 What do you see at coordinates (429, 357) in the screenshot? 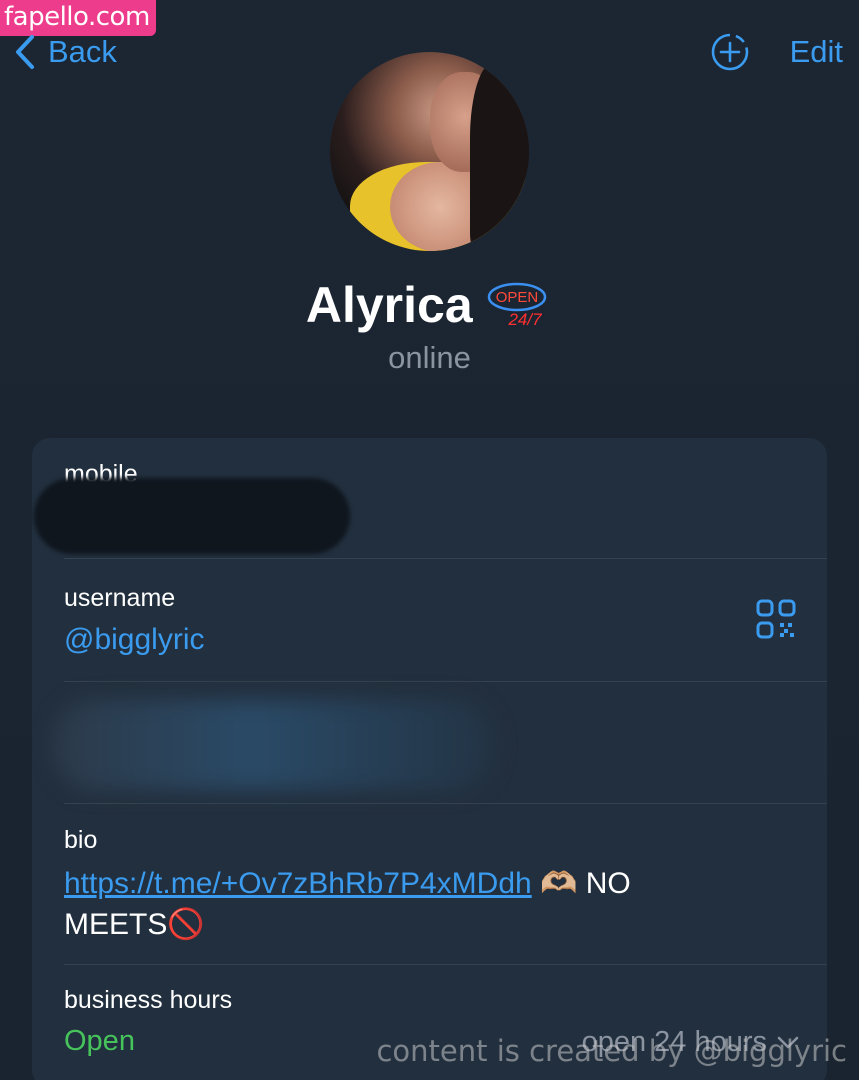
I see `online-status: online` at bounding box center [429, 357].